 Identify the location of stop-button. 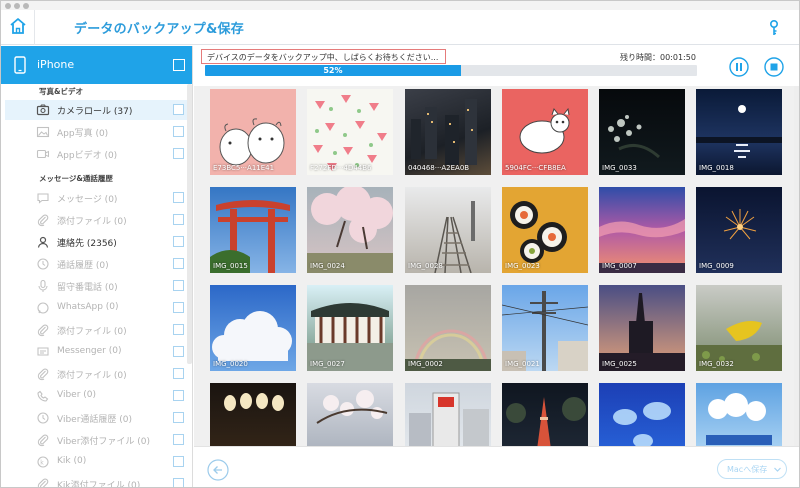
(774, 67).